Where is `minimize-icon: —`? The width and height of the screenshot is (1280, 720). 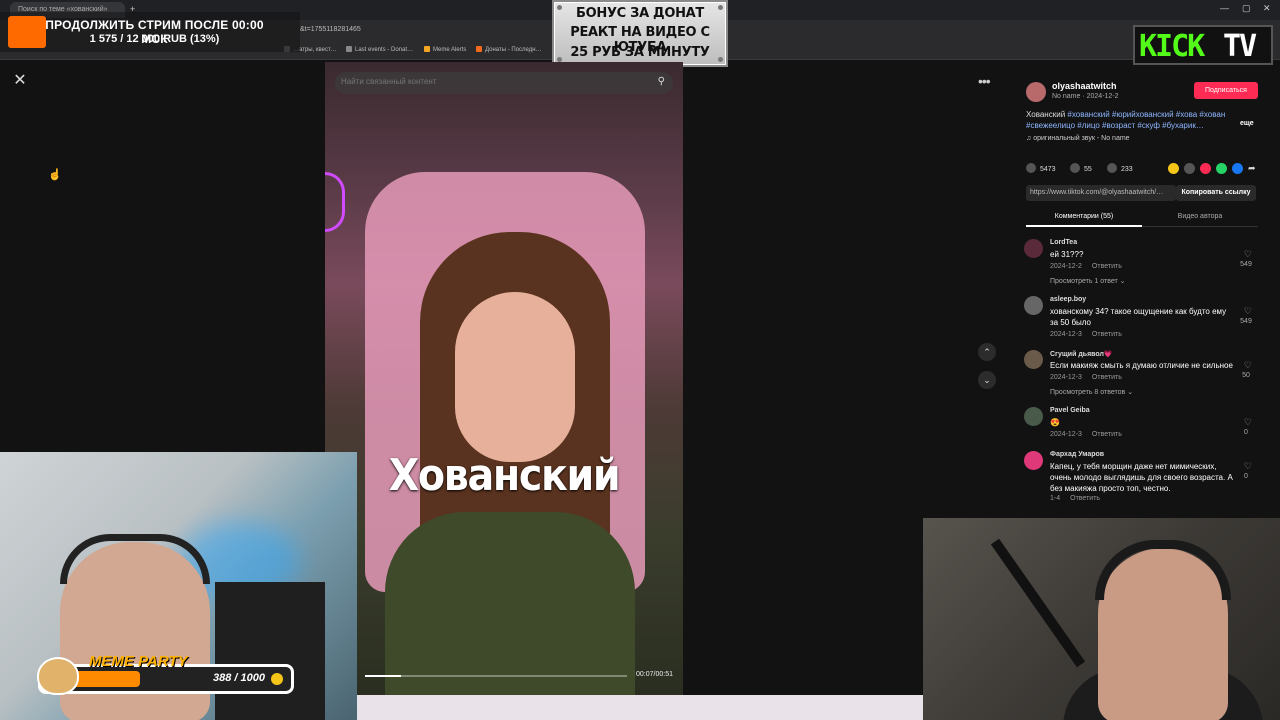 minimize-icon: — is located at coordinates (1224, 8).